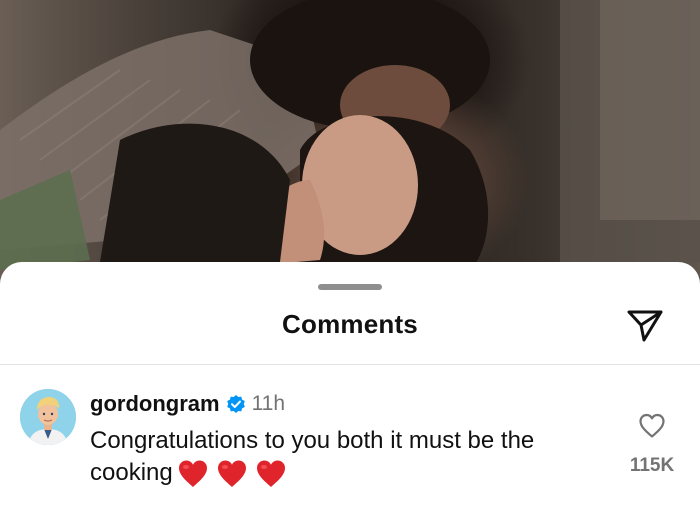 This screenshot has height=512, width=700. Describe the element at coordinates (652, 426) in the screenshot. I see `heart-outline-icon` at that location.